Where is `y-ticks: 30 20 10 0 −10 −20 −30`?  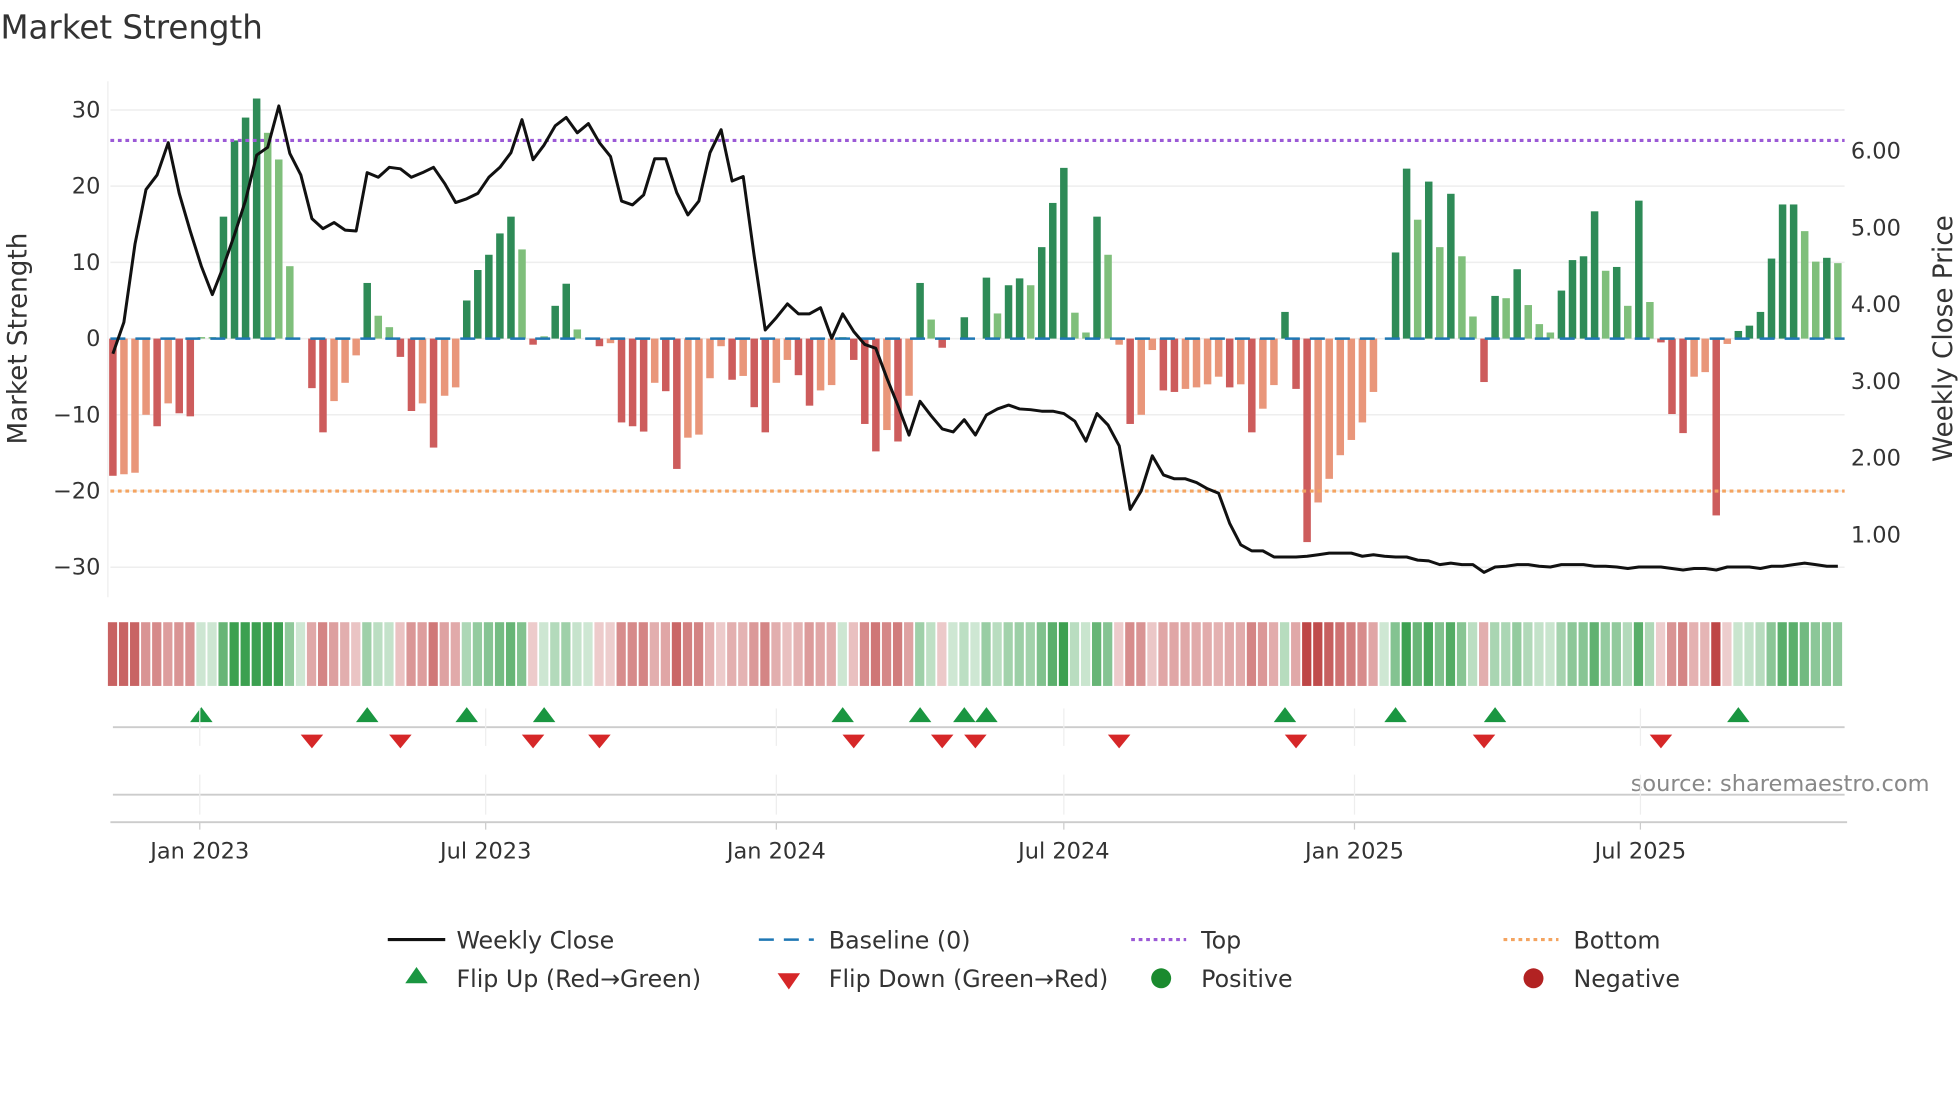 y-ticks: 30 20 10 0 −10 −20 −30 is located at coordinates (76, 338).